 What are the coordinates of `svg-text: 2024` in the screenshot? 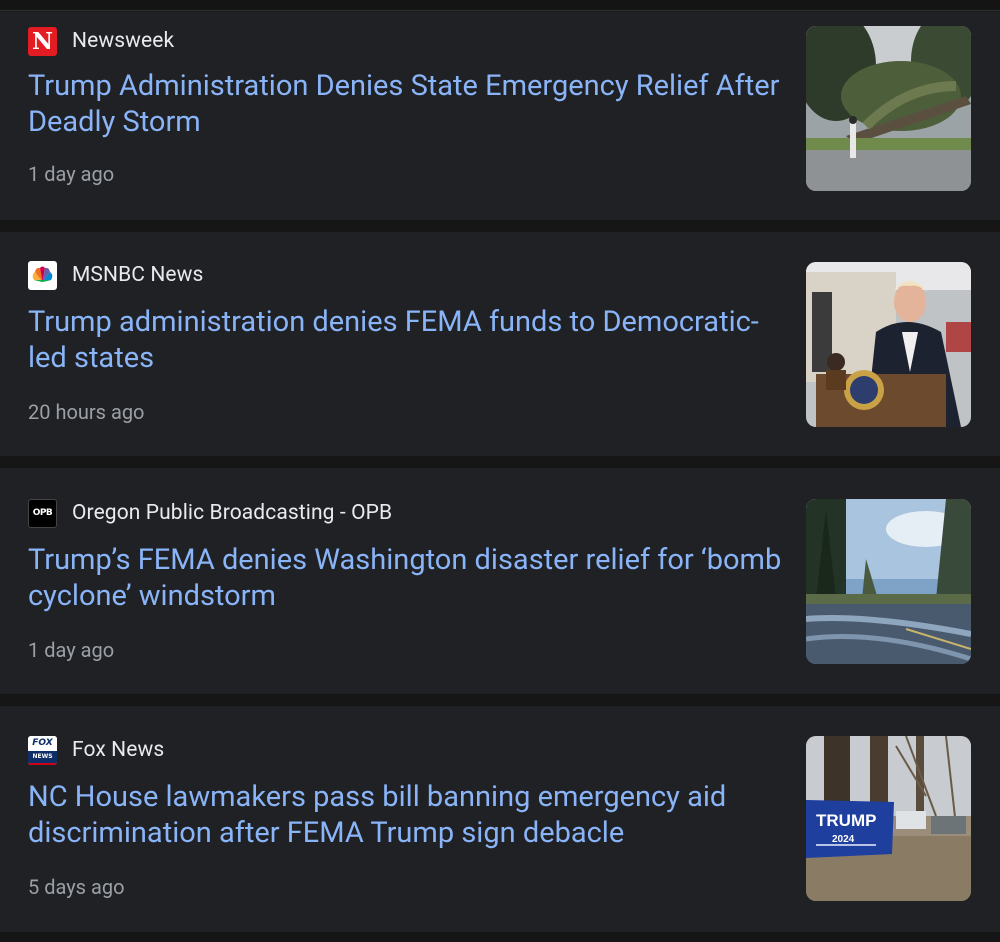 It's located at (843, 839).